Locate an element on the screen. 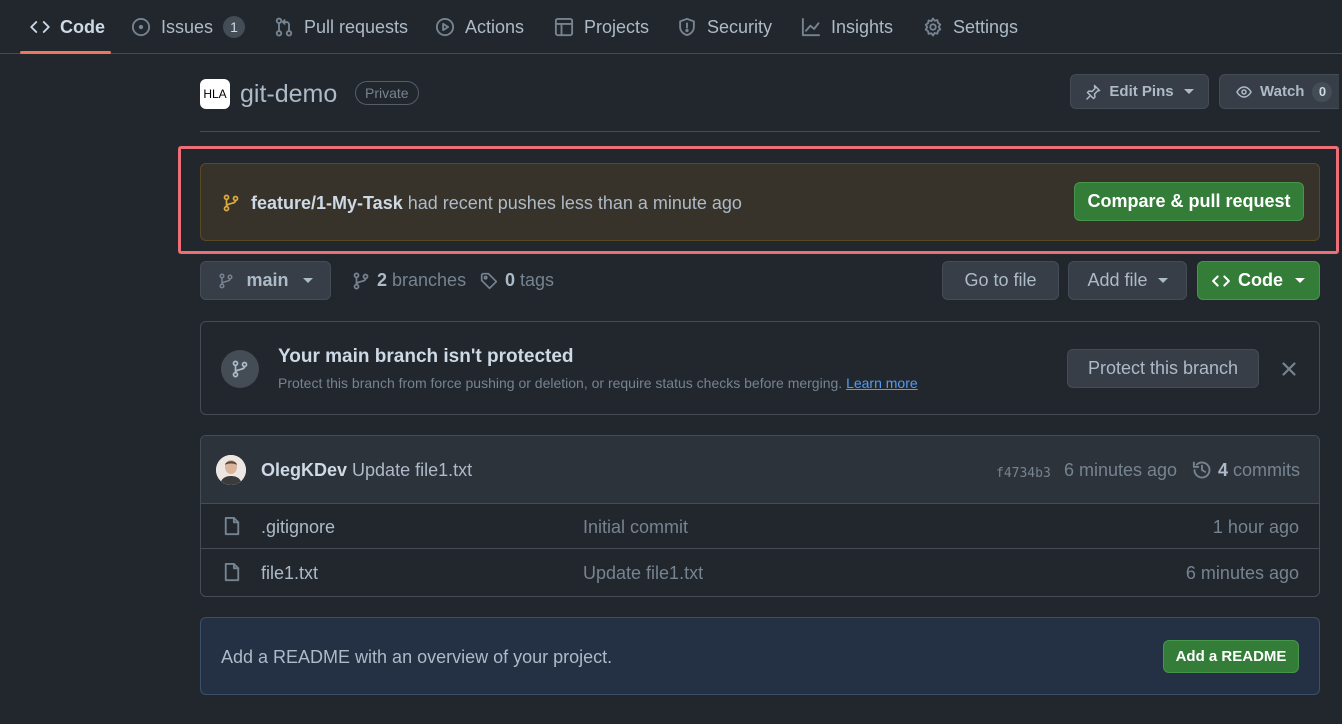 This screenshot has width=1342, height=724. tab-issues-label: Issues is located at coordinates (187, 26).